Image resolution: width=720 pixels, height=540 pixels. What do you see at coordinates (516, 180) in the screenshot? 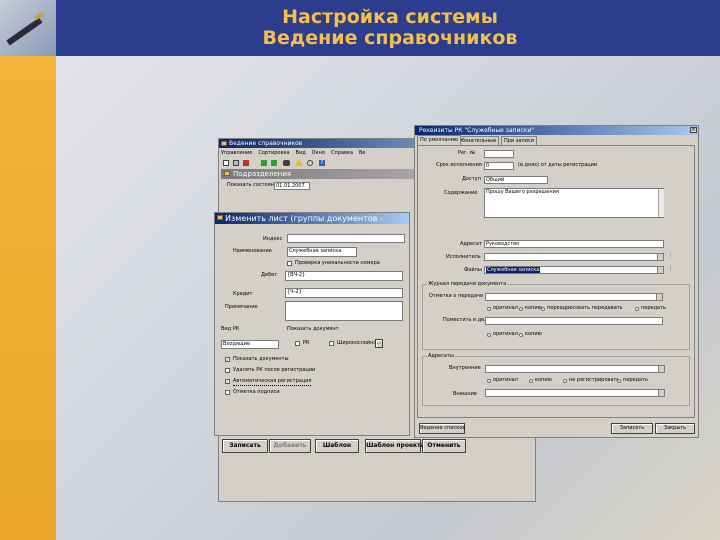
I see `access-select: Общий` at bounding box center [516, 180].